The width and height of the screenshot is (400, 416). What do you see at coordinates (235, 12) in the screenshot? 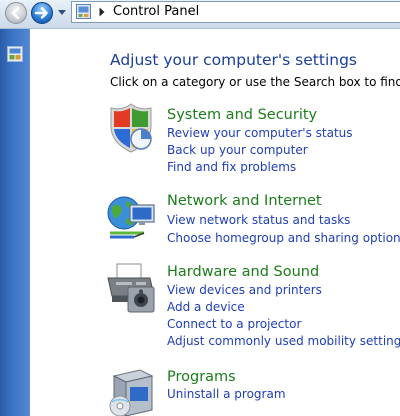
I see `address-bar: Control Panel` at bounding box center [235, 12].